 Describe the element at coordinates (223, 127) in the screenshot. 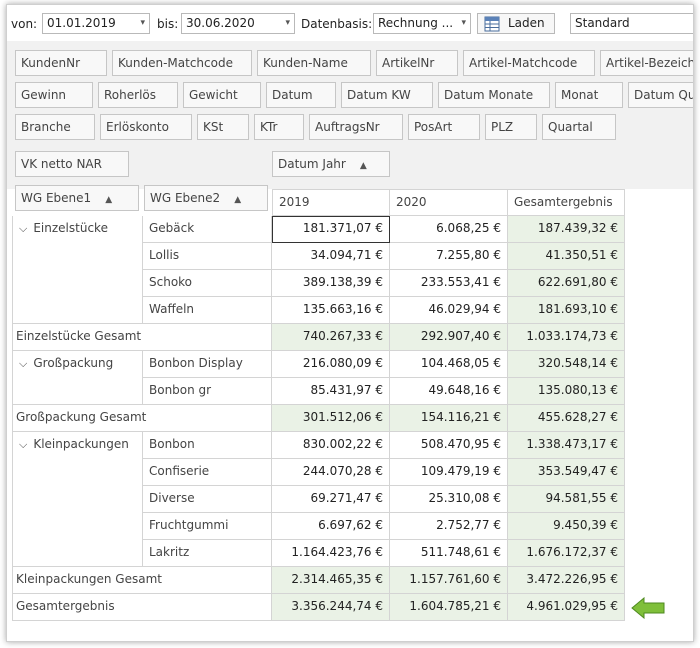

I see `field-kst: KSt` at that location.